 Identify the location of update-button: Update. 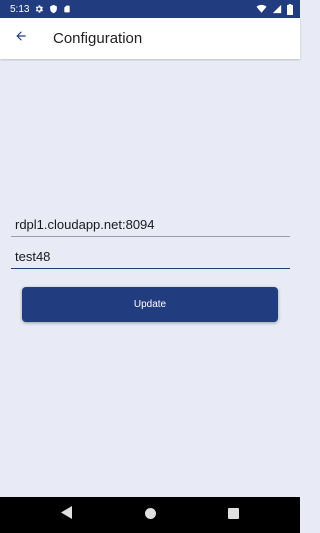
(150, 304).